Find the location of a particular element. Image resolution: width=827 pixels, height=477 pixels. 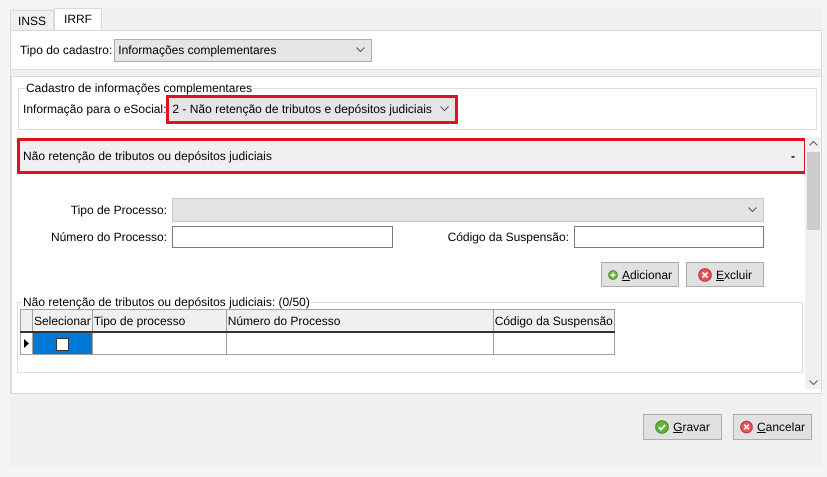

field-label: Tipo de Processo: is located at coordinates (118, 210).